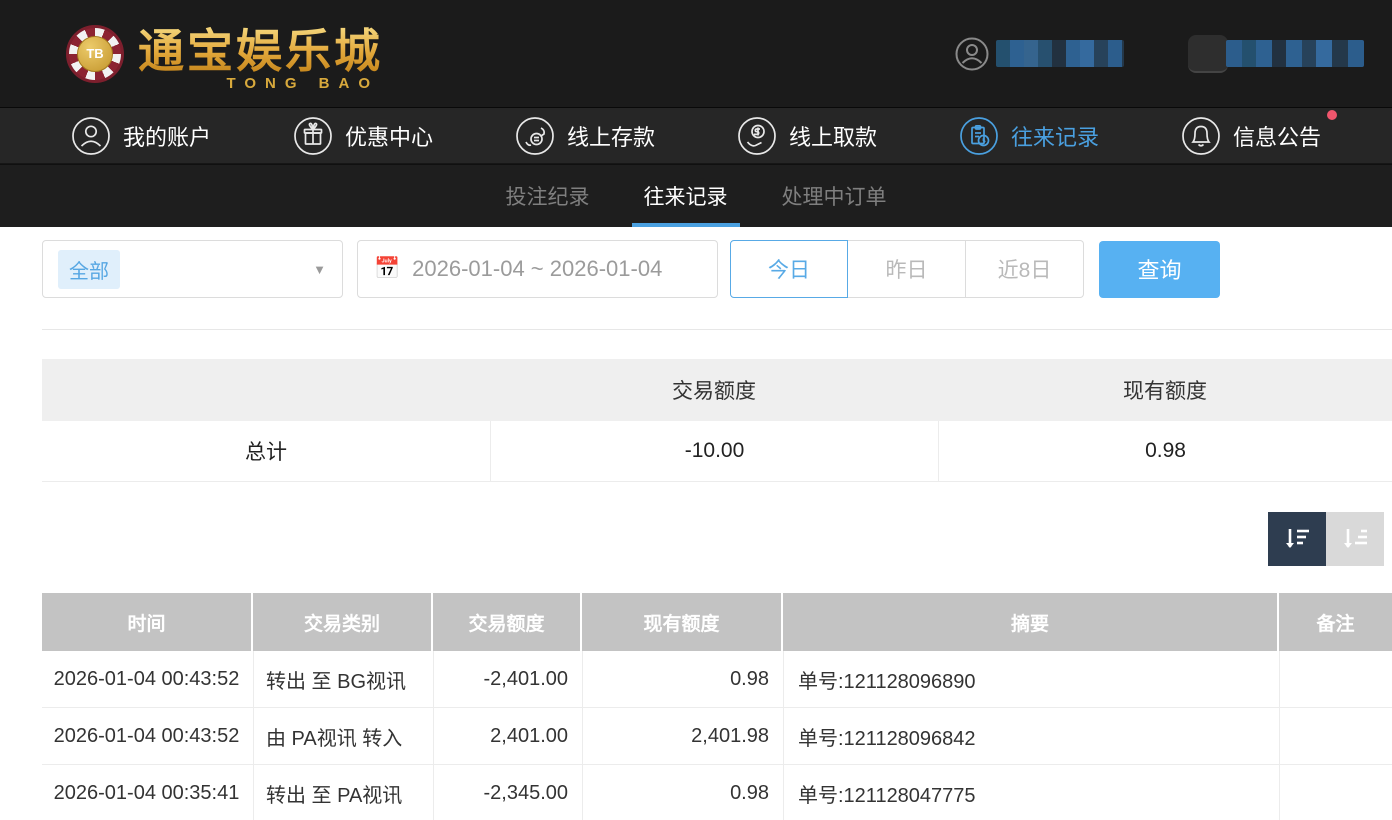 Image resolution: width=1392 pixels, height=820 pixels. I want to click on yesterday-button: 昨日, so click(907, 269).